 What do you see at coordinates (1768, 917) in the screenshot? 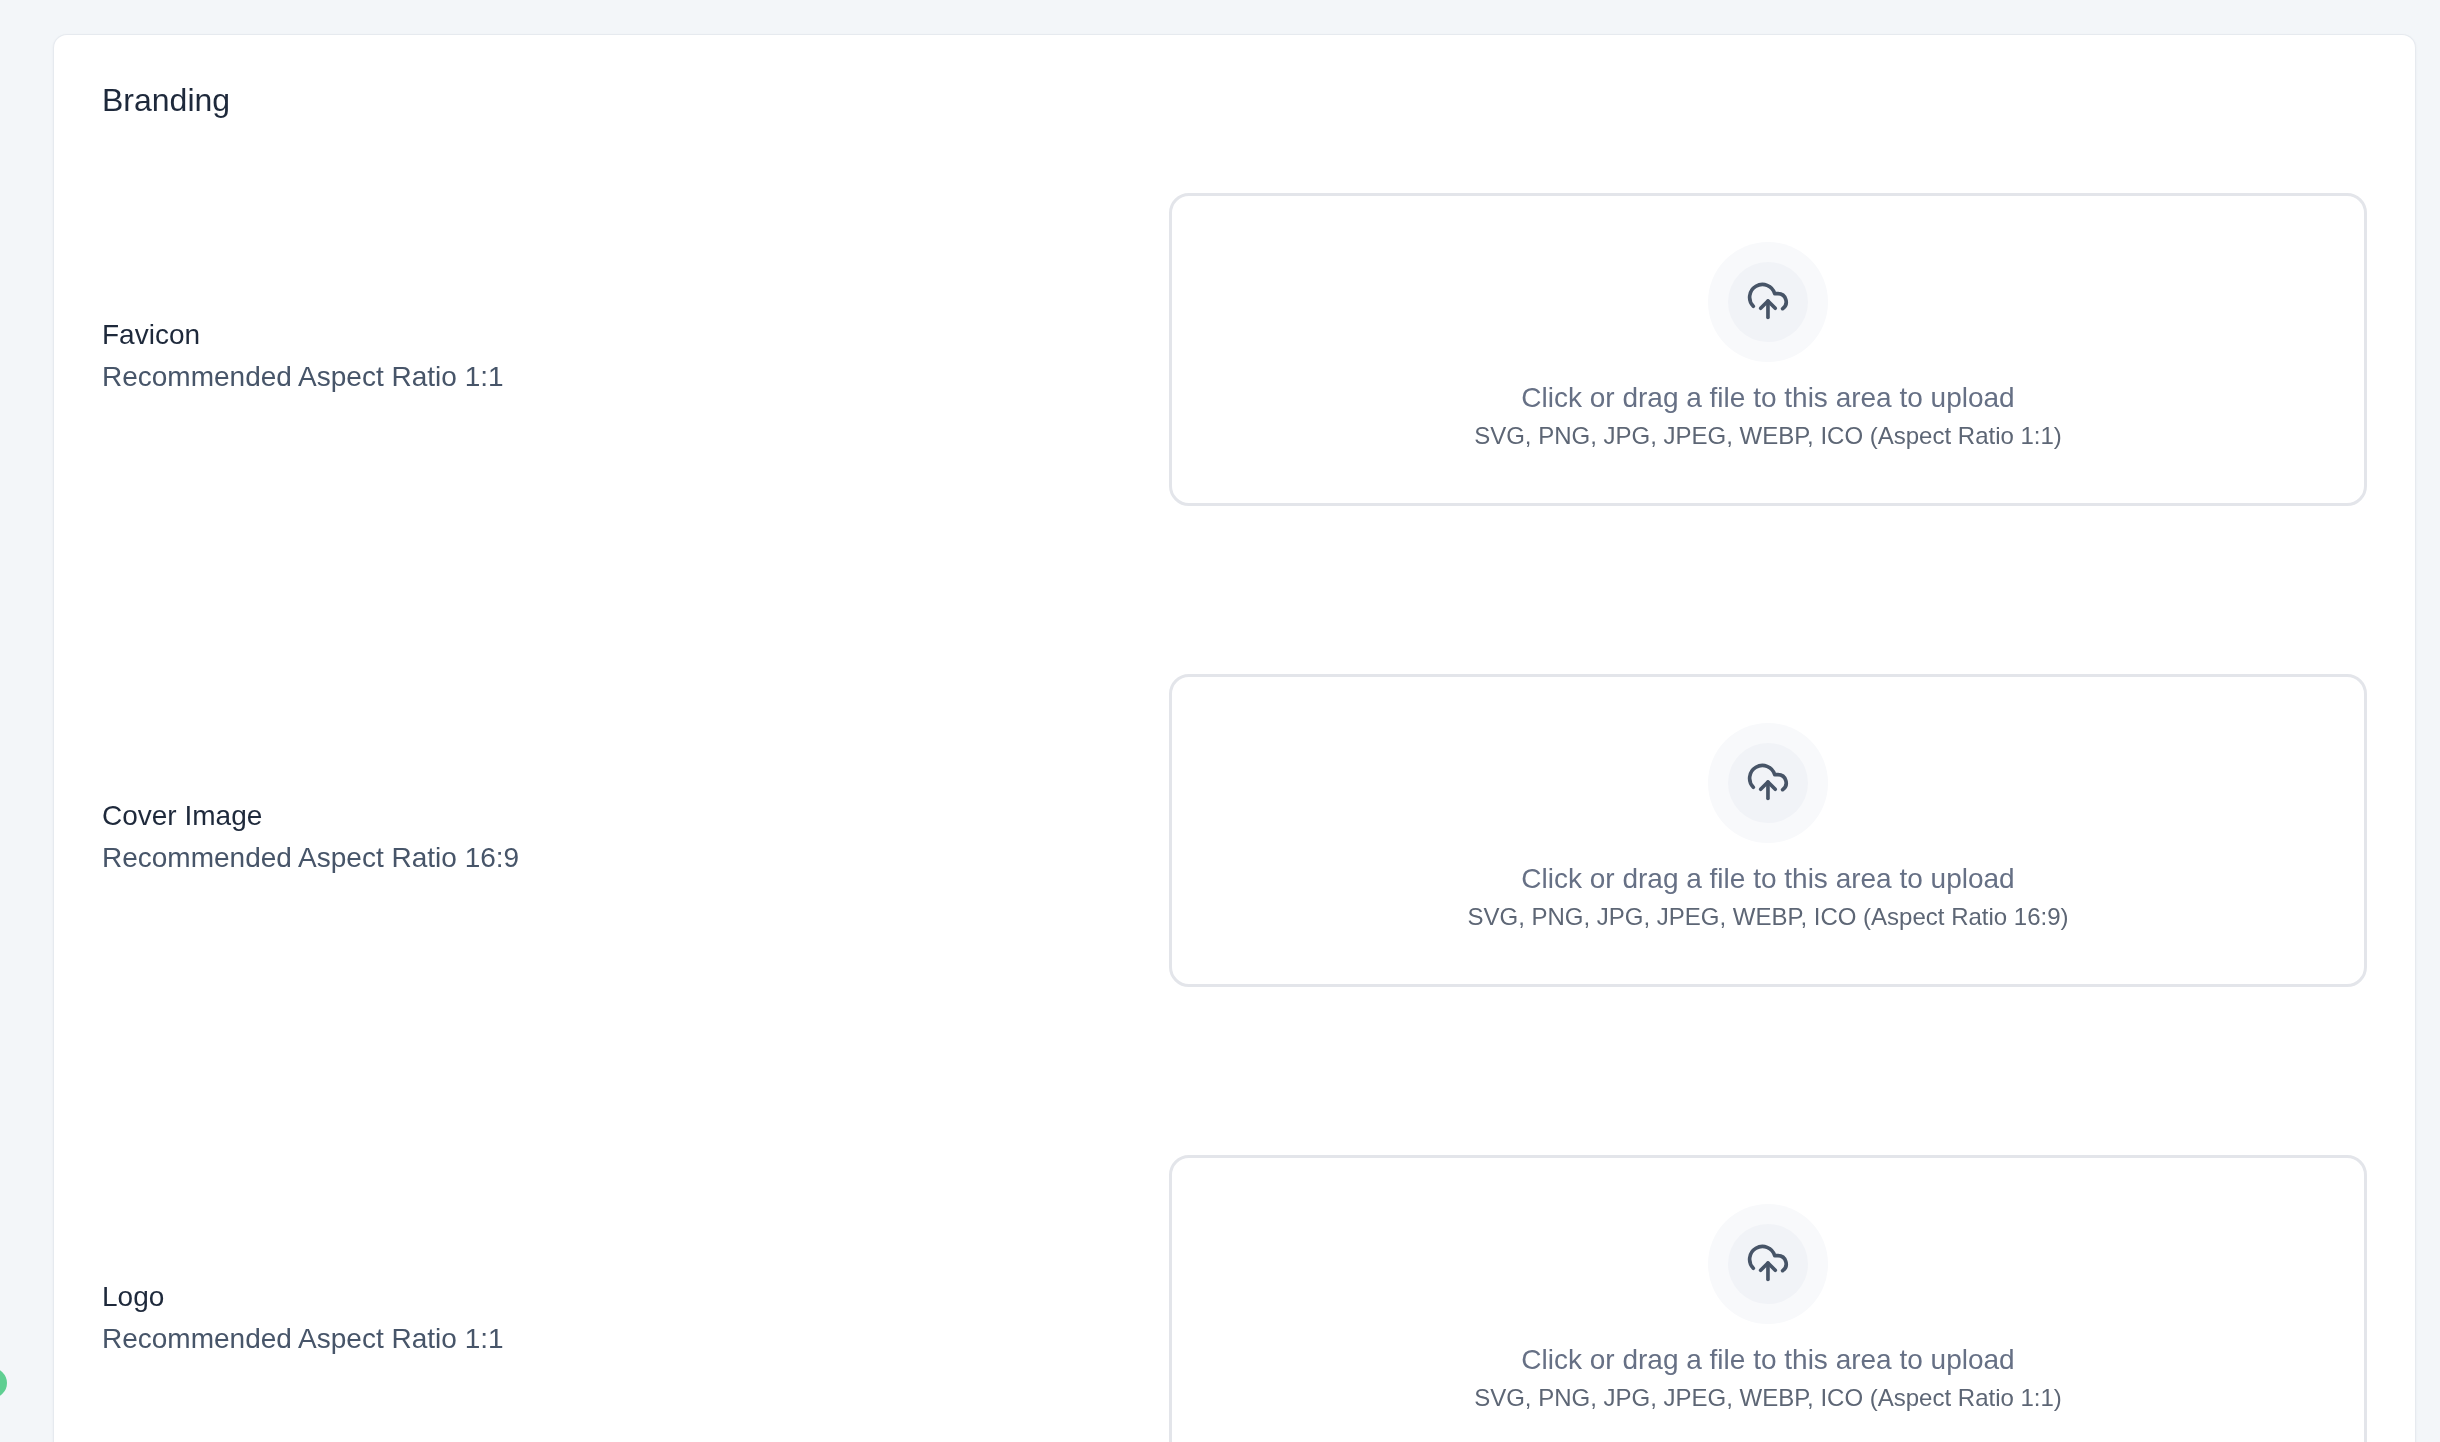
I see `upload-formats: SVG, PNG, JPG, JPEG, WEBP, ICO (Aspect Ratio 16:9)` at bounding box center [1768, 917].